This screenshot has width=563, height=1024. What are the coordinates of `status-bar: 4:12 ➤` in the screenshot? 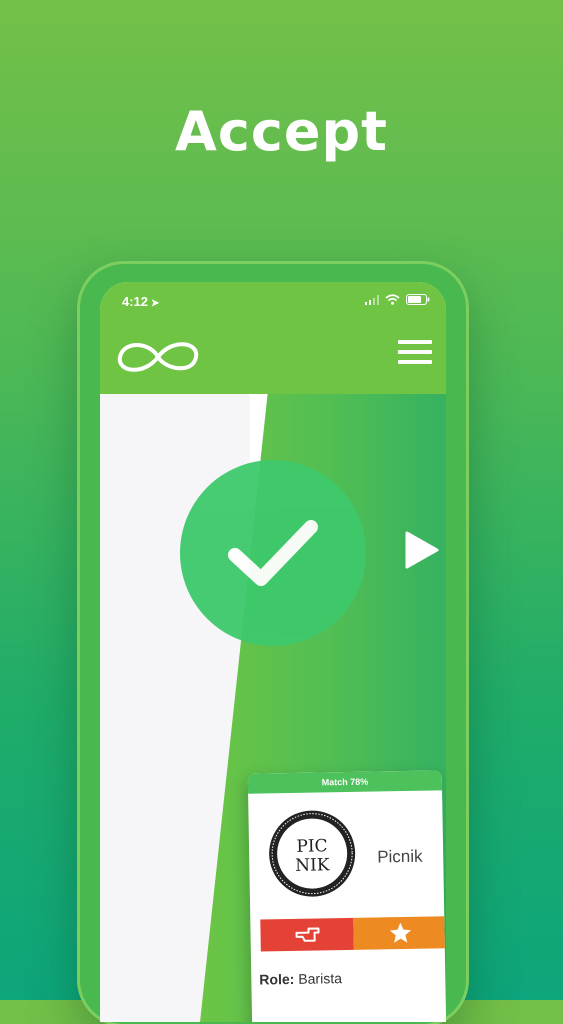 It's located at (273, 302).